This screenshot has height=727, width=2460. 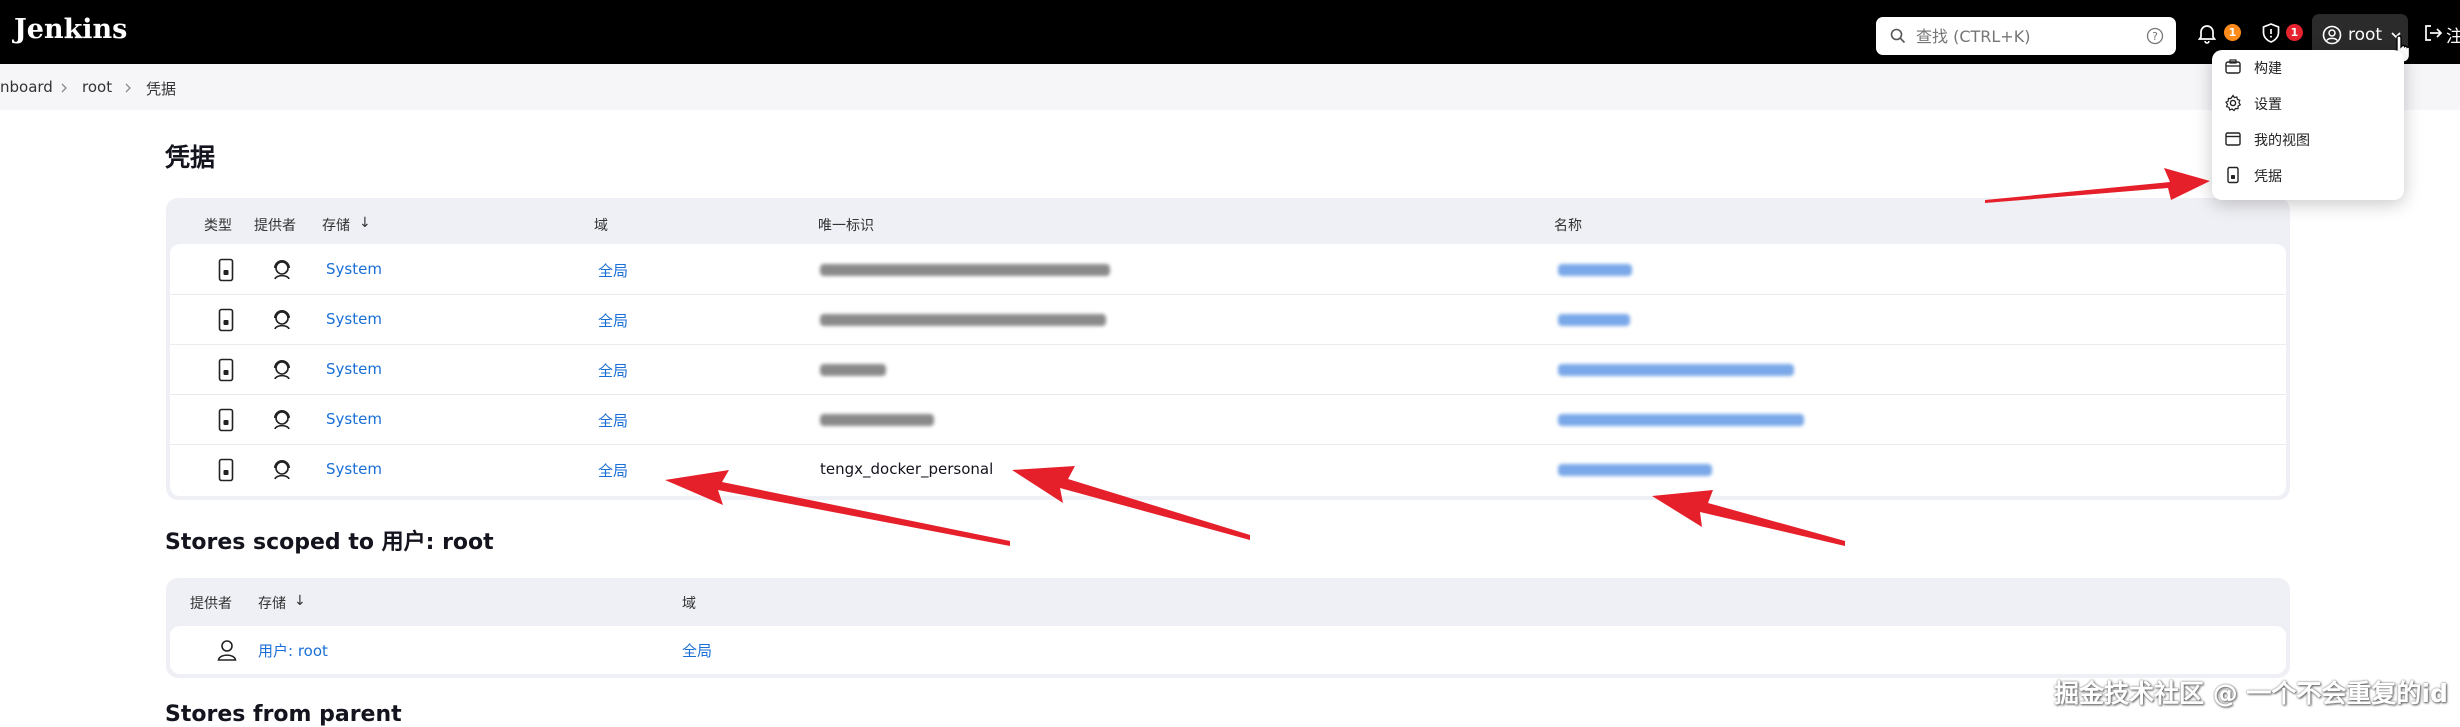 I want to click on menu-item-my-views: 我的视图, so click(x=2308, y=139).